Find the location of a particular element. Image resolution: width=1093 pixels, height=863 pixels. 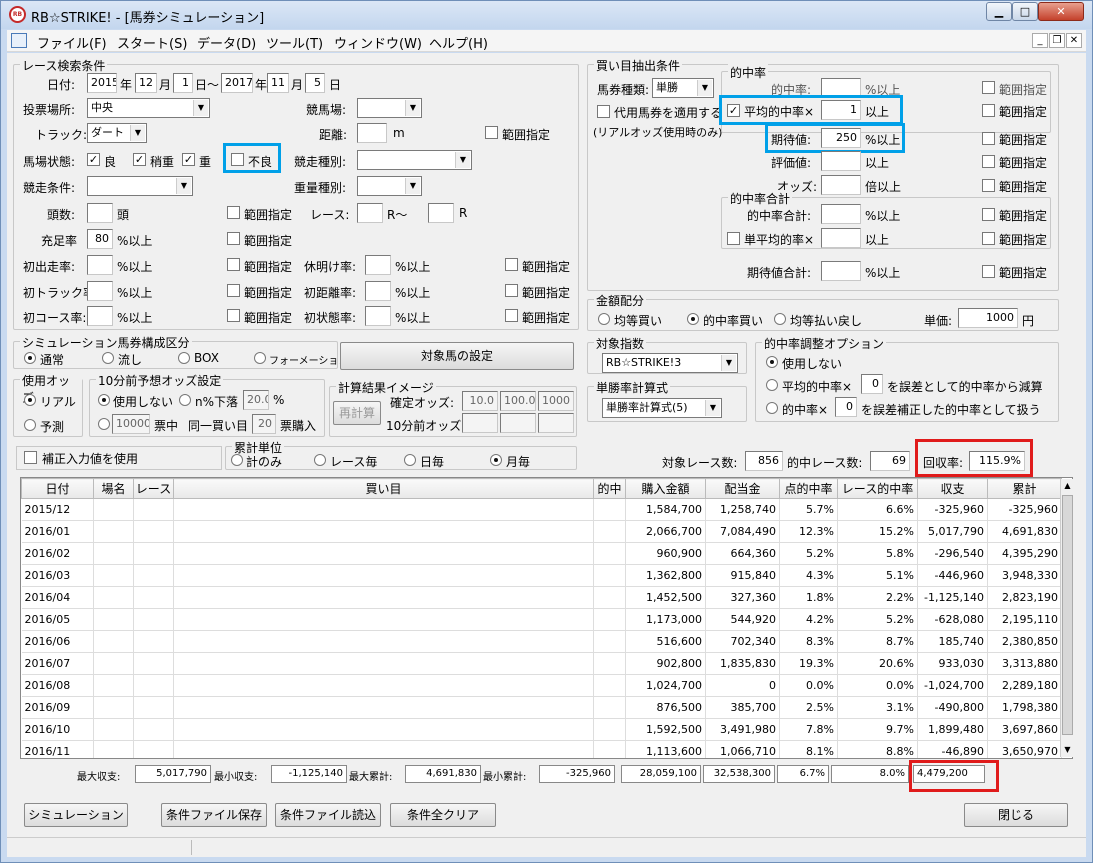

menu-data: データ(D) is located at coordinates (226, 42).